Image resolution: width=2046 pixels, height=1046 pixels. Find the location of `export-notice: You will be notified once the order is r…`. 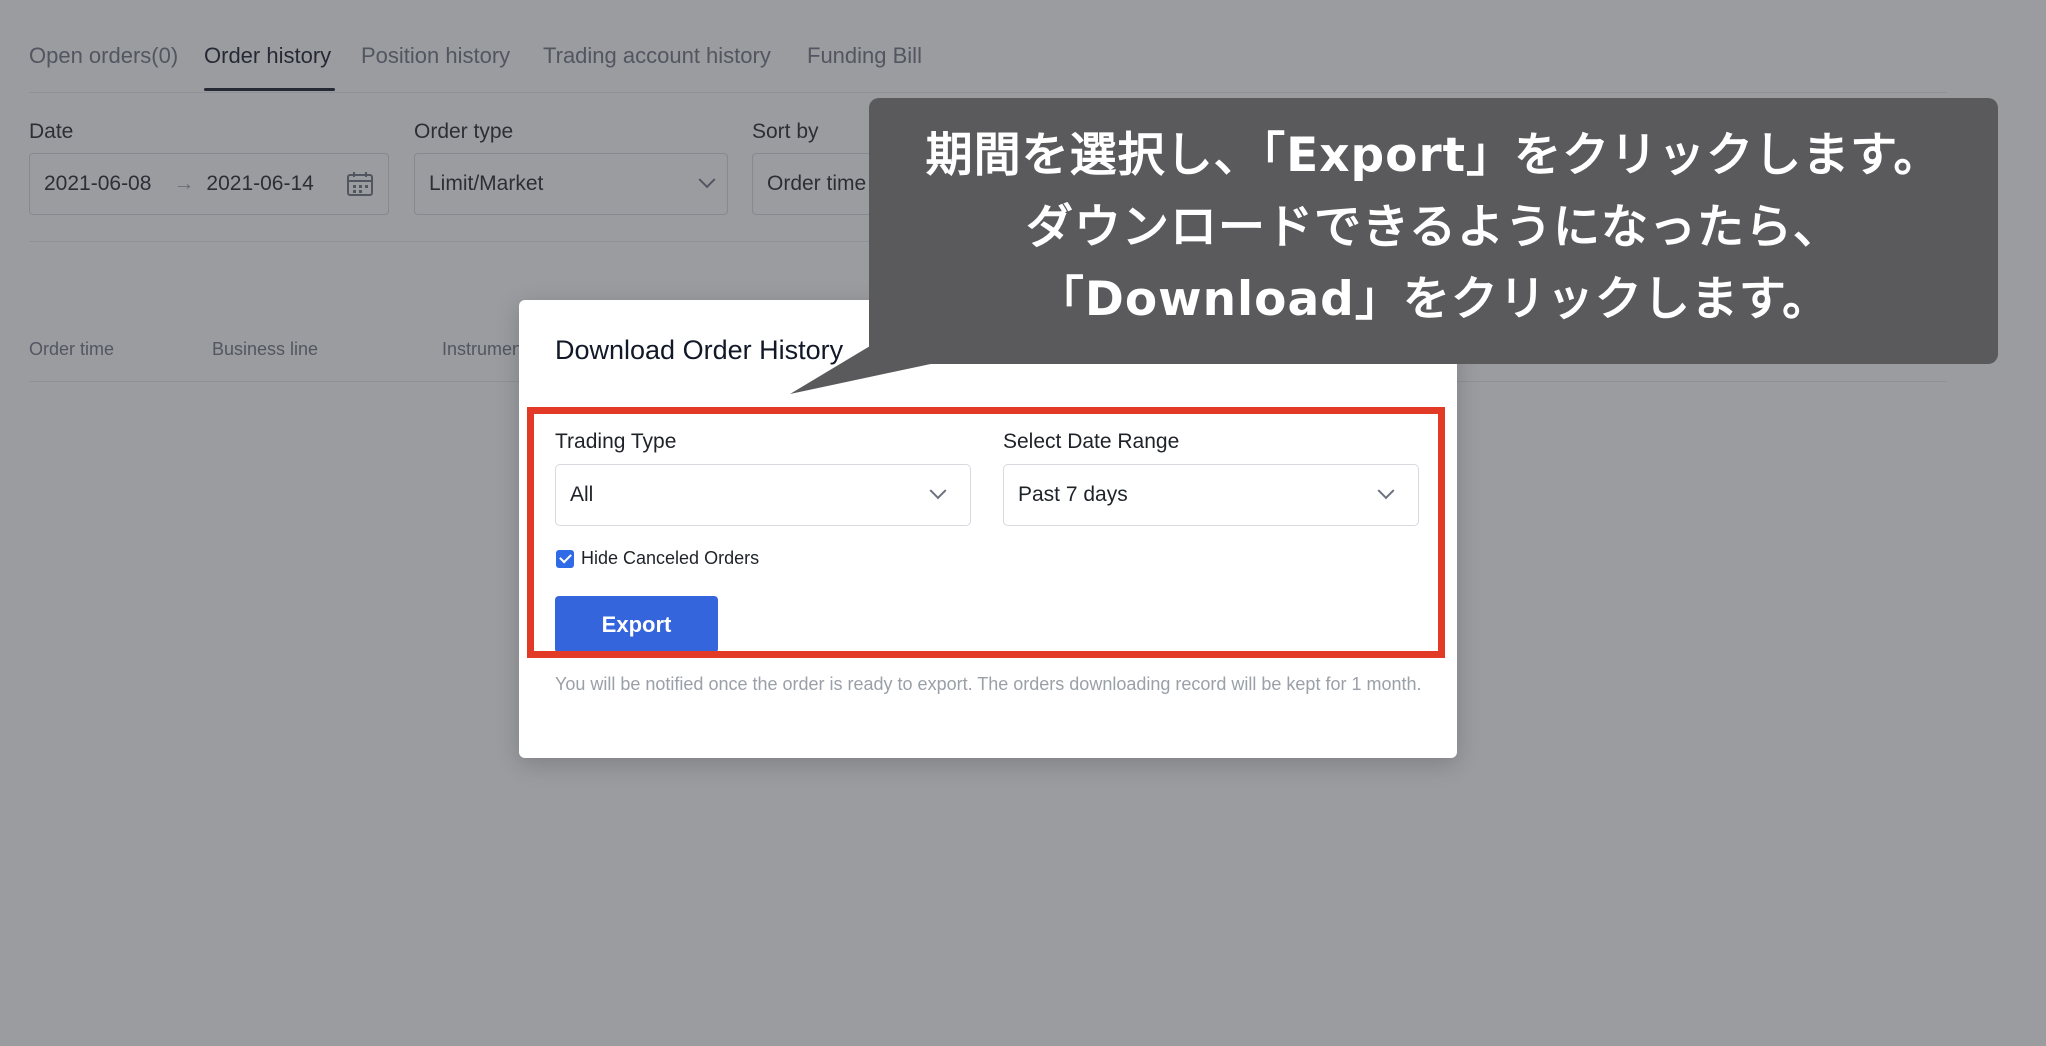

export-notice: You will be notified once the order is r… is located at coordinates (988, 684).